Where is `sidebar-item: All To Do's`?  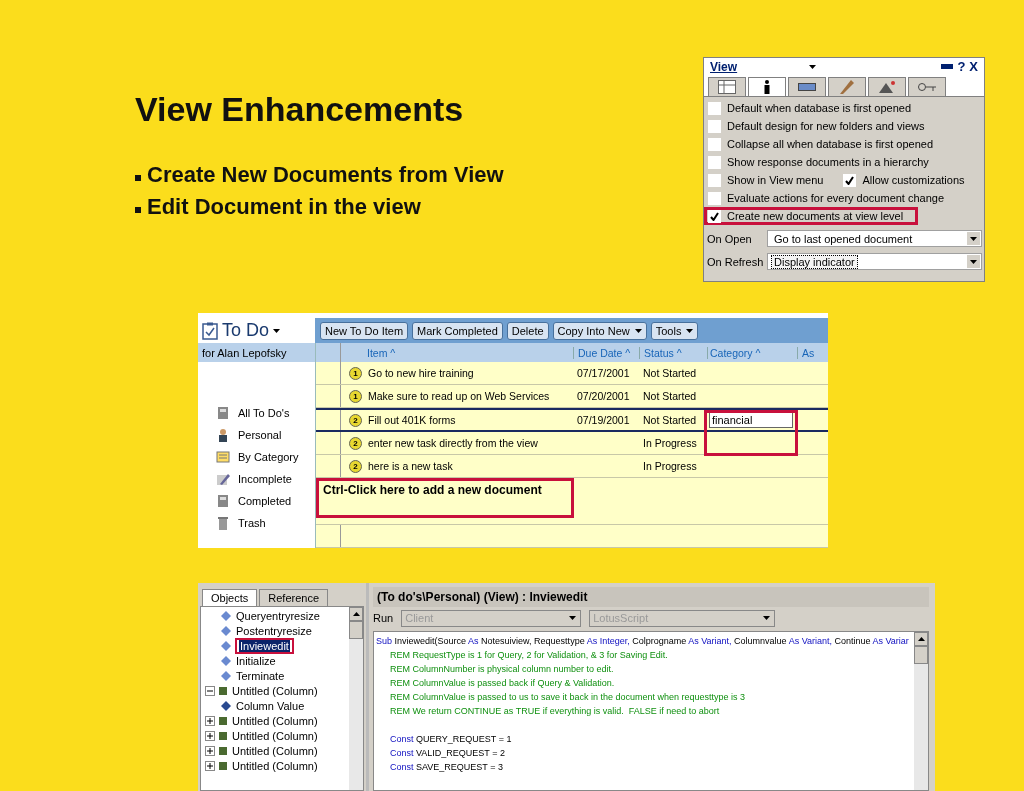 sidebar-item: All To Do's is located at coordinates (264, 413).